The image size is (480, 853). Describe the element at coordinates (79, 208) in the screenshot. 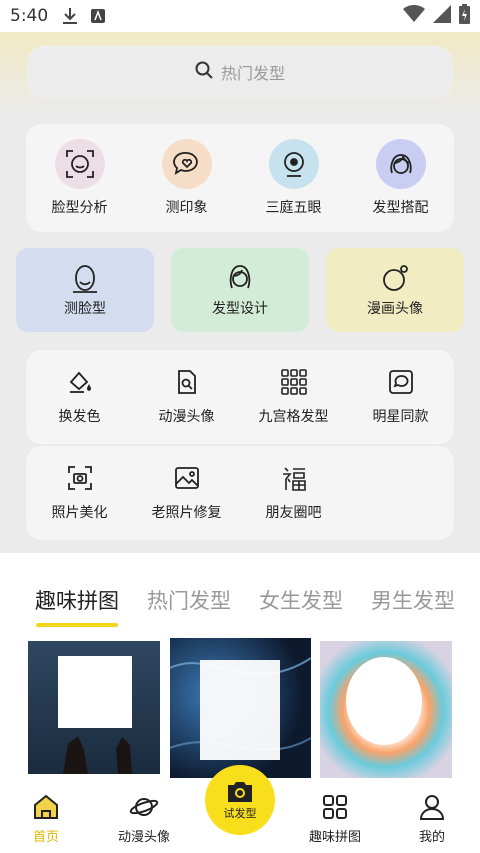

I see `face-analysis-label: 脸型分析` at that location.